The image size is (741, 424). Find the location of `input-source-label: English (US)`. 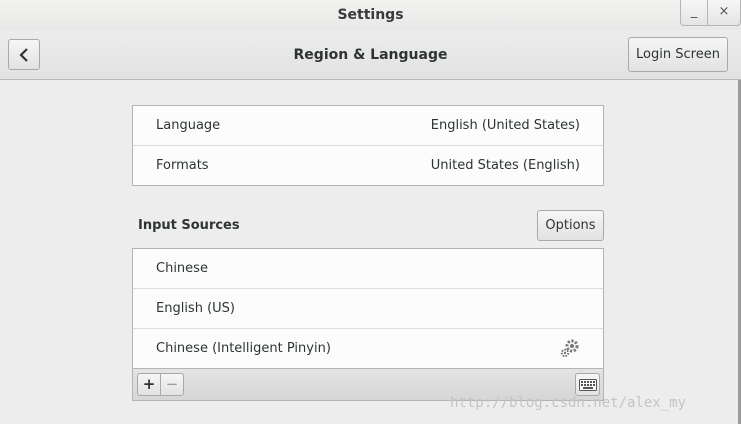

input-source-label: English (US) is located at coordinates (195, 308).